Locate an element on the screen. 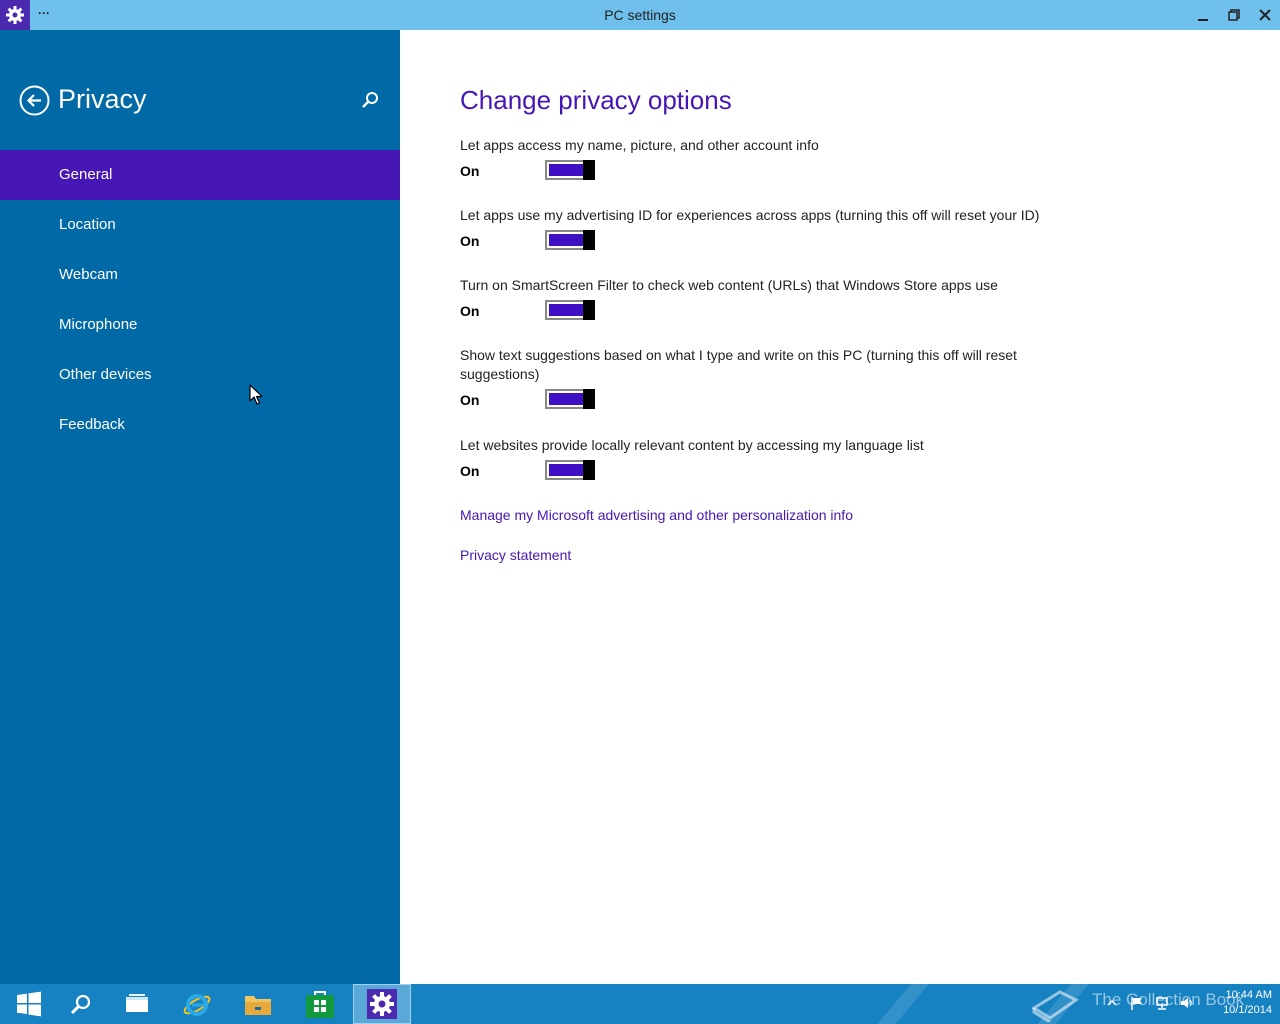 The image size is (1280, 1024). volume-icon is located at coordinates (1187, 1003).